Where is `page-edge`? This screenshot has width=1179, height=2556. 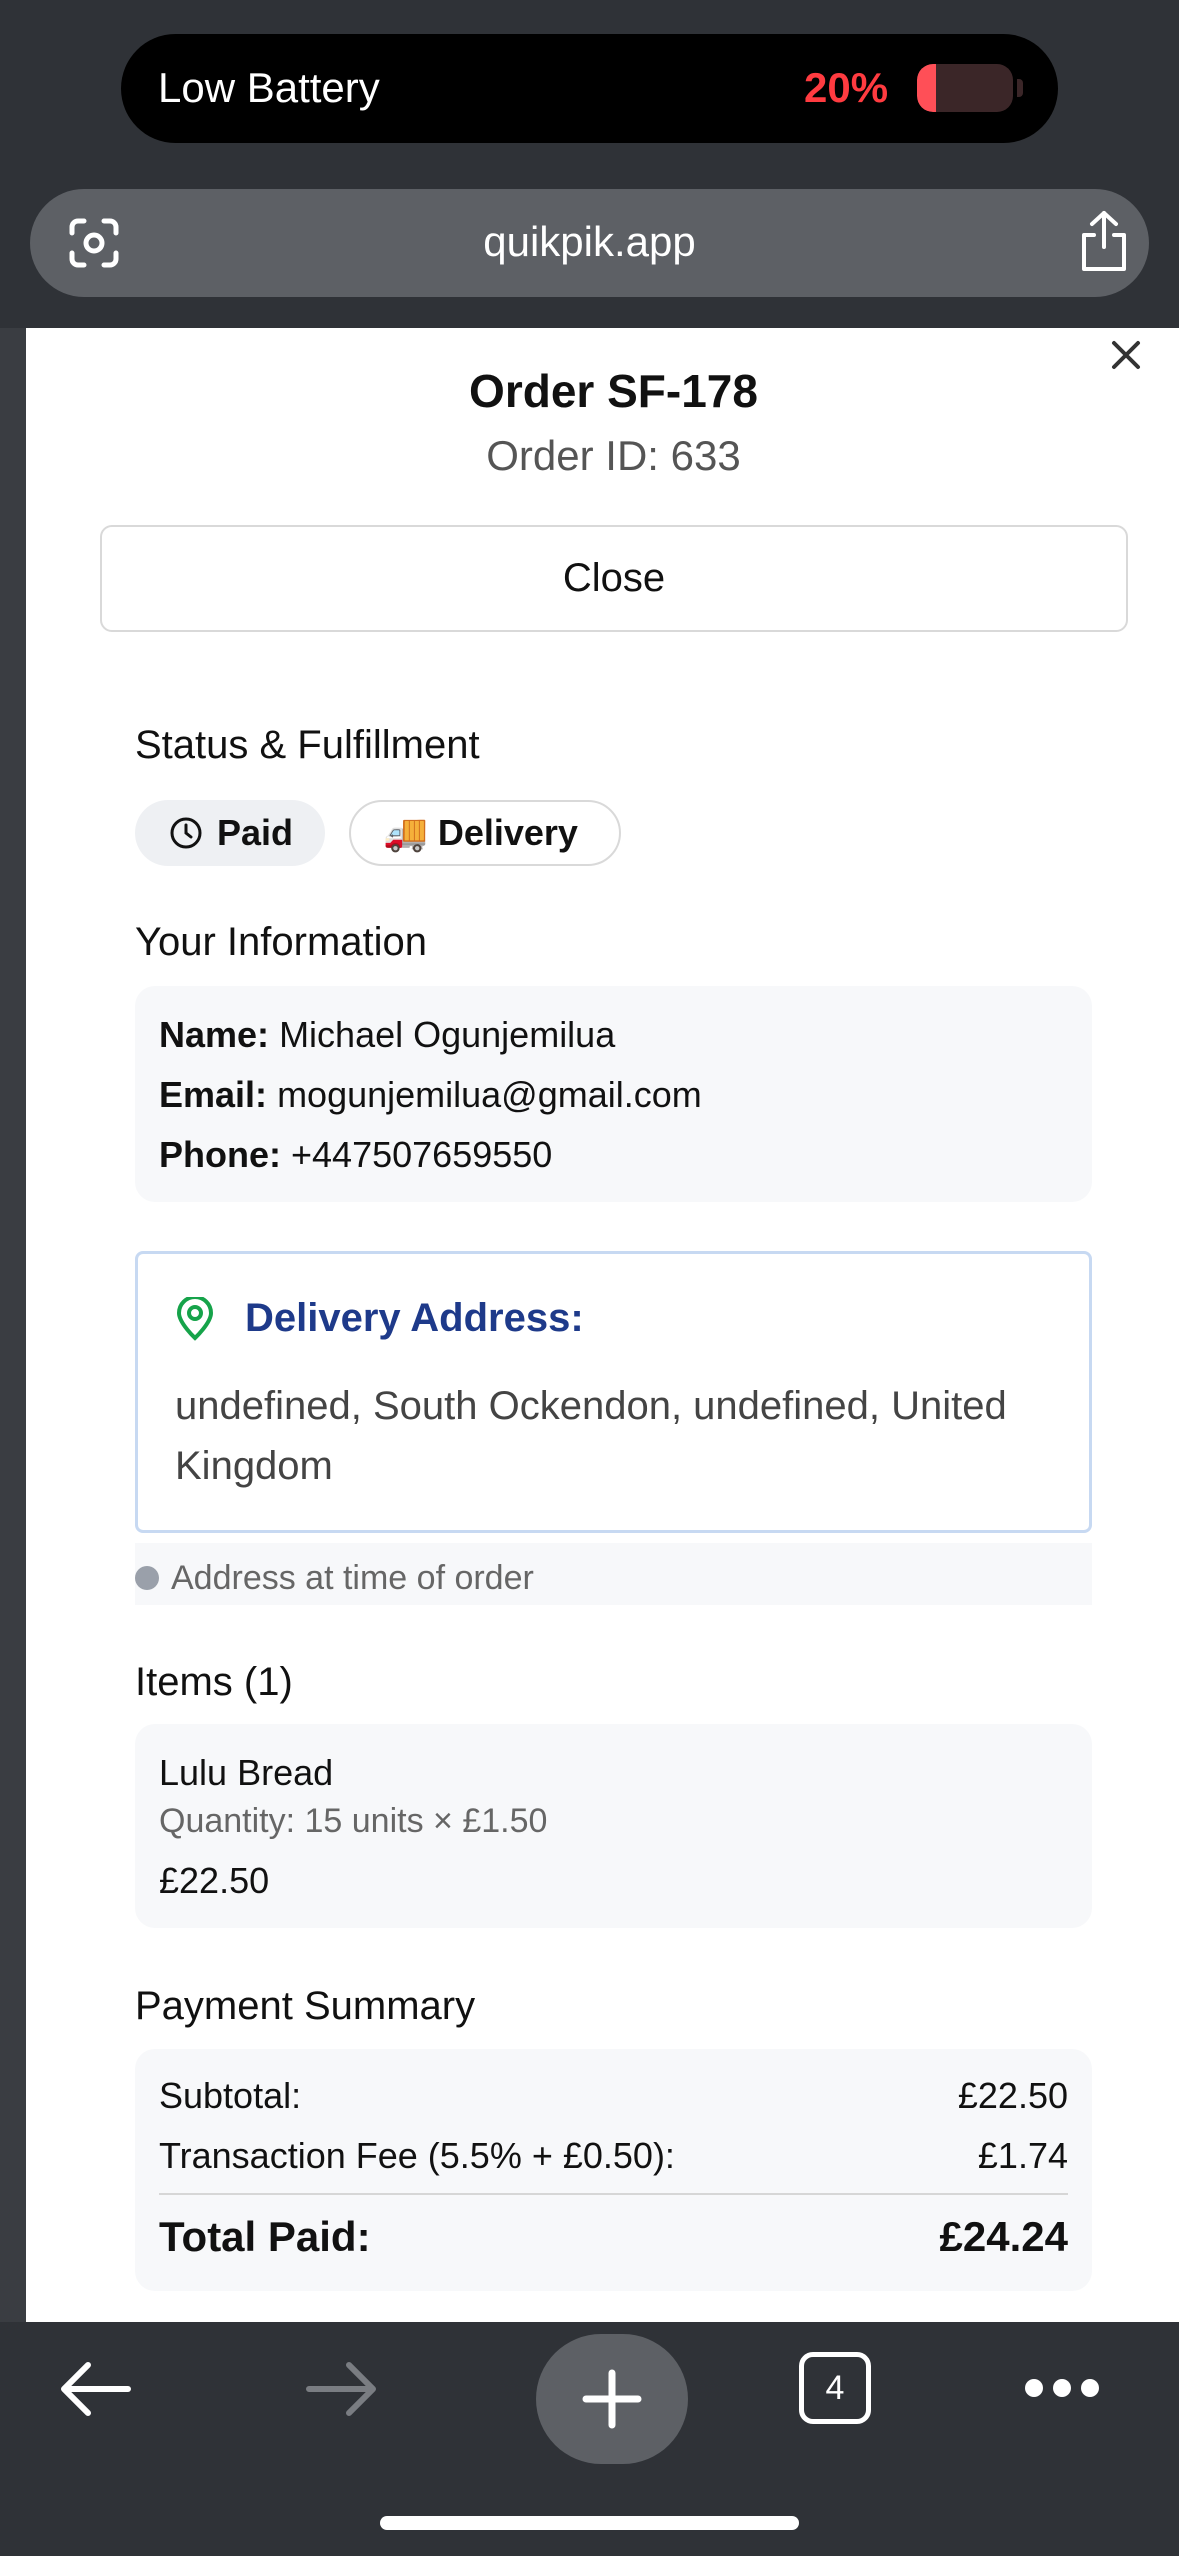 page-edge is located at coordinates (13, 1328).